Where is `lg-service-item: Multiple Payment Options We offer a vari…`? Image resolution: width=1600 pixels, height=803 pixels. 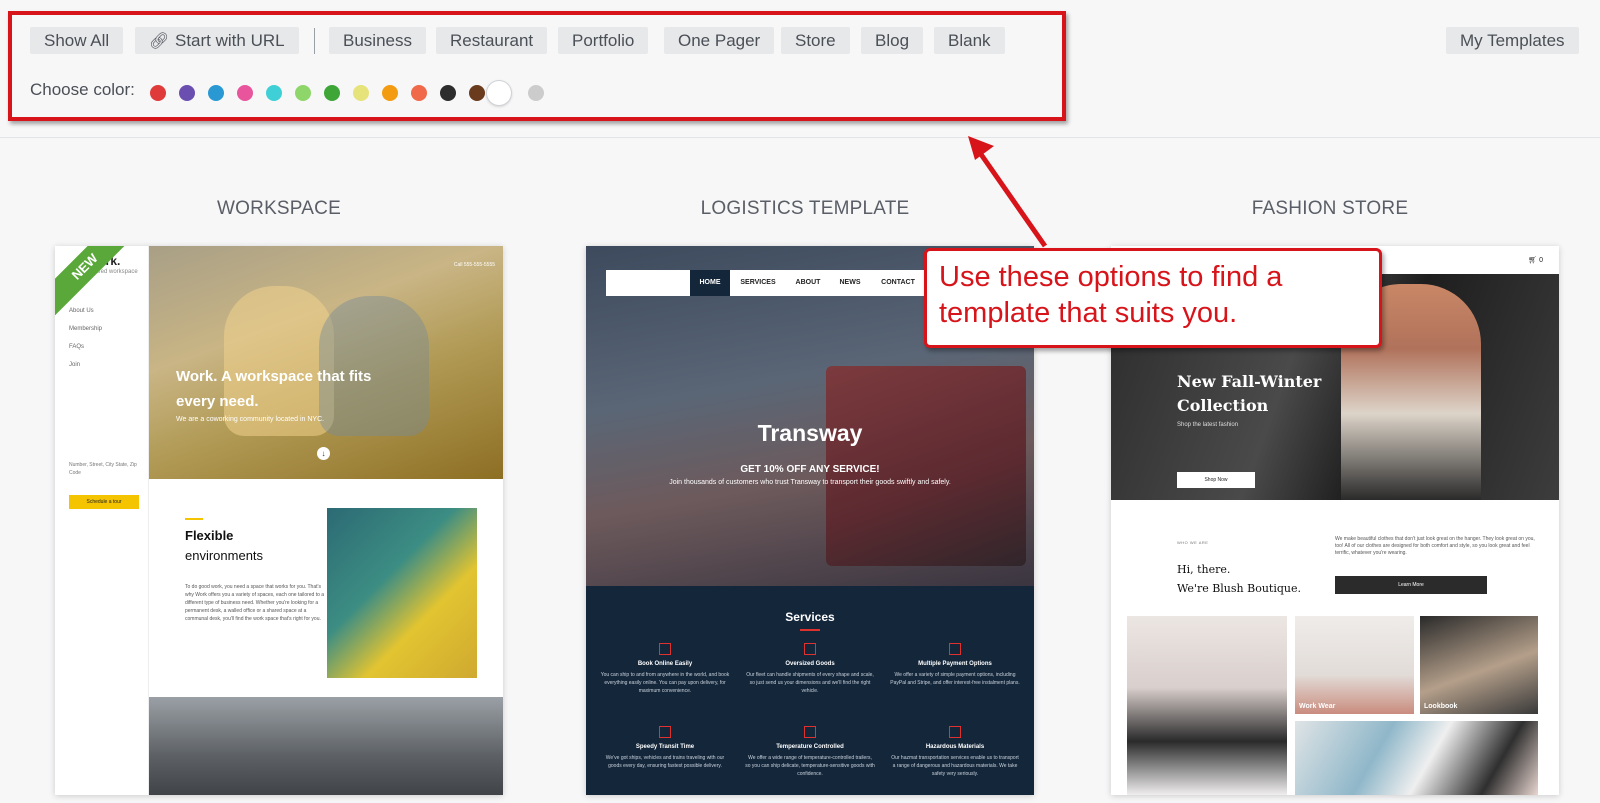
lg-service-item: Multiple Payment Options We offer a vari… is located at coordinates (955, 665).